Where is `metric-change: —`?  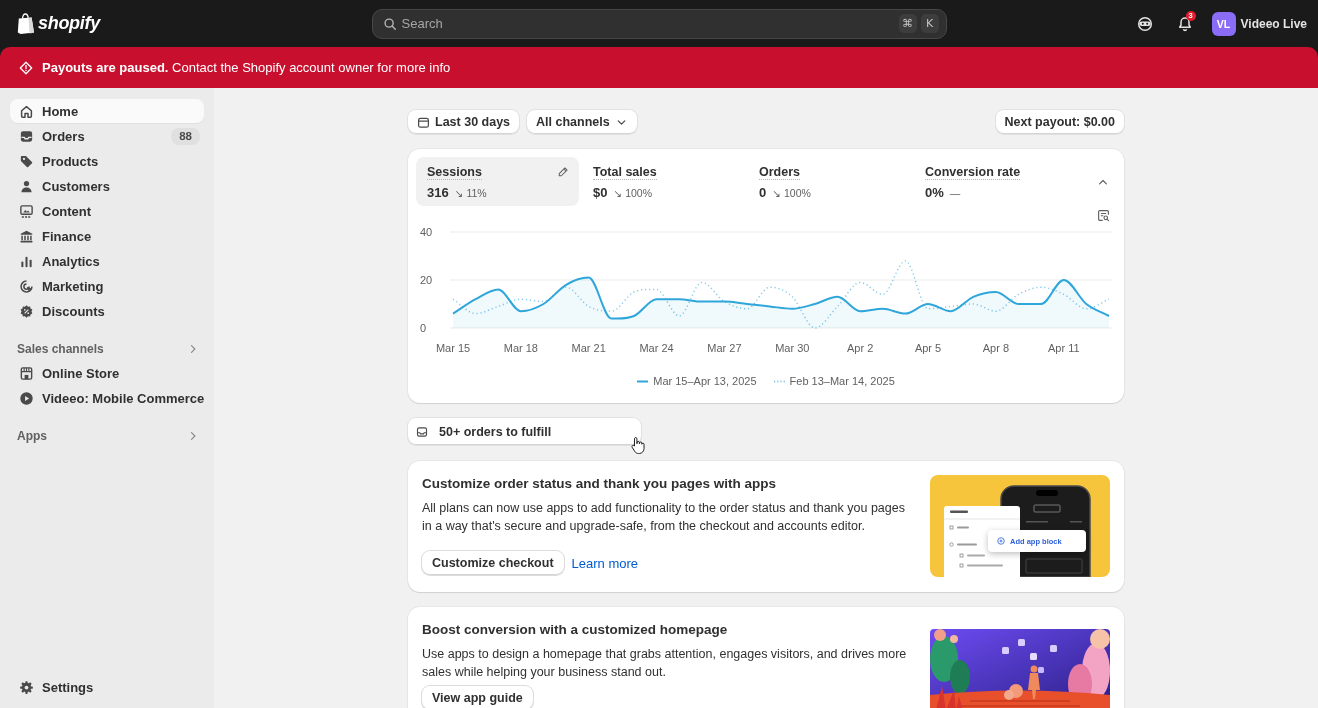
metric-change: — is located at coordinates (955, 192).